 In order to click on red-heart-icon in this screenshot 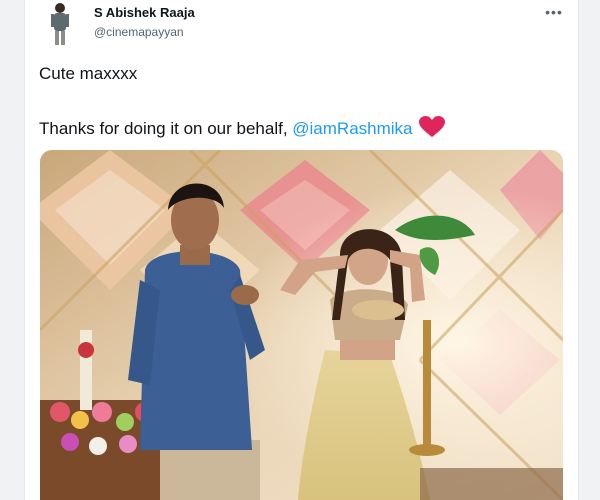, I will do `click(431, 129)`.